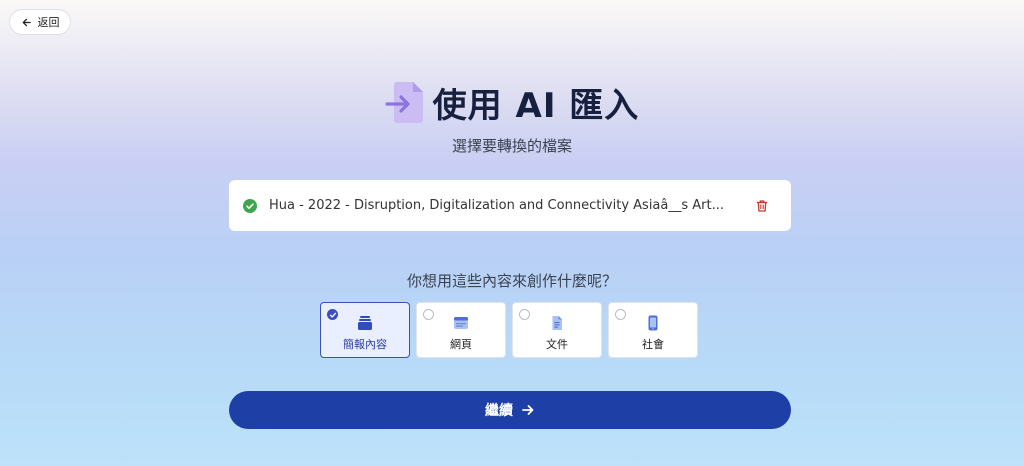  Describe the element at coordinates (365, 322) in the screenshot. I see `presentation-icon` at that location.